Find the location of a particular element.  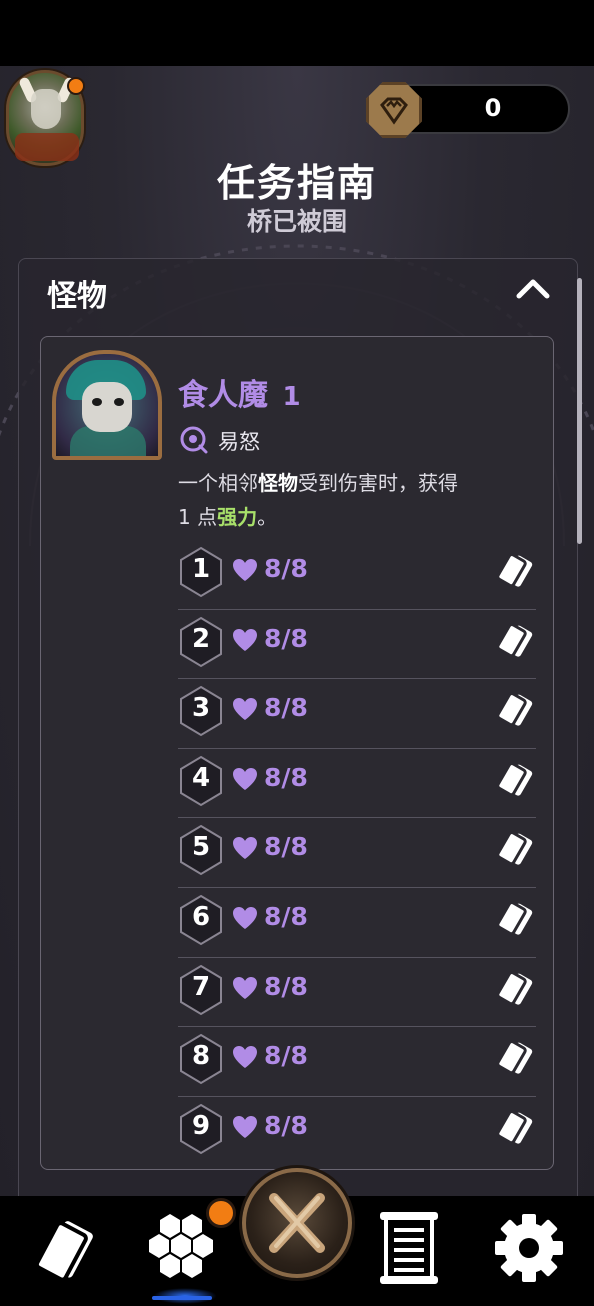

monster-instance-row: 3 8/8 is located at coordinates (357, 714).